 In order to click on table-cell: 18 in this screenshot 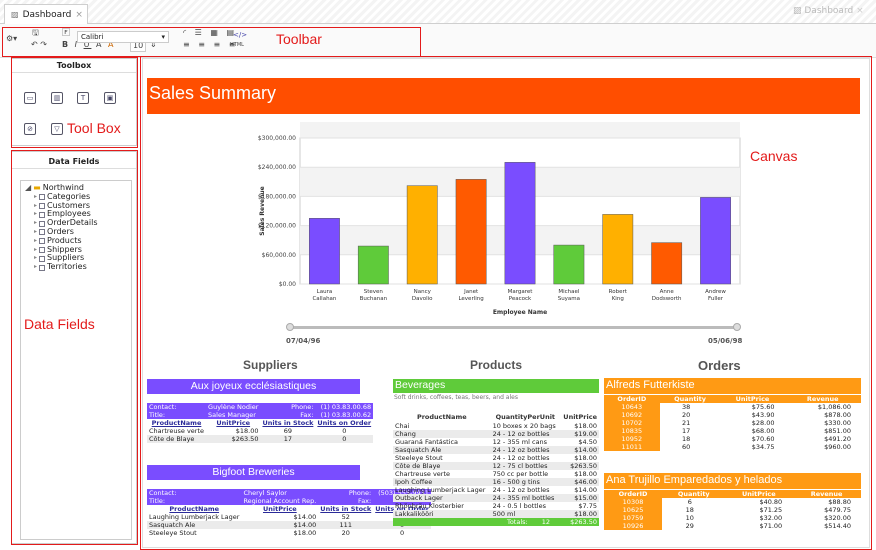, I will do `click(689, 510)`.